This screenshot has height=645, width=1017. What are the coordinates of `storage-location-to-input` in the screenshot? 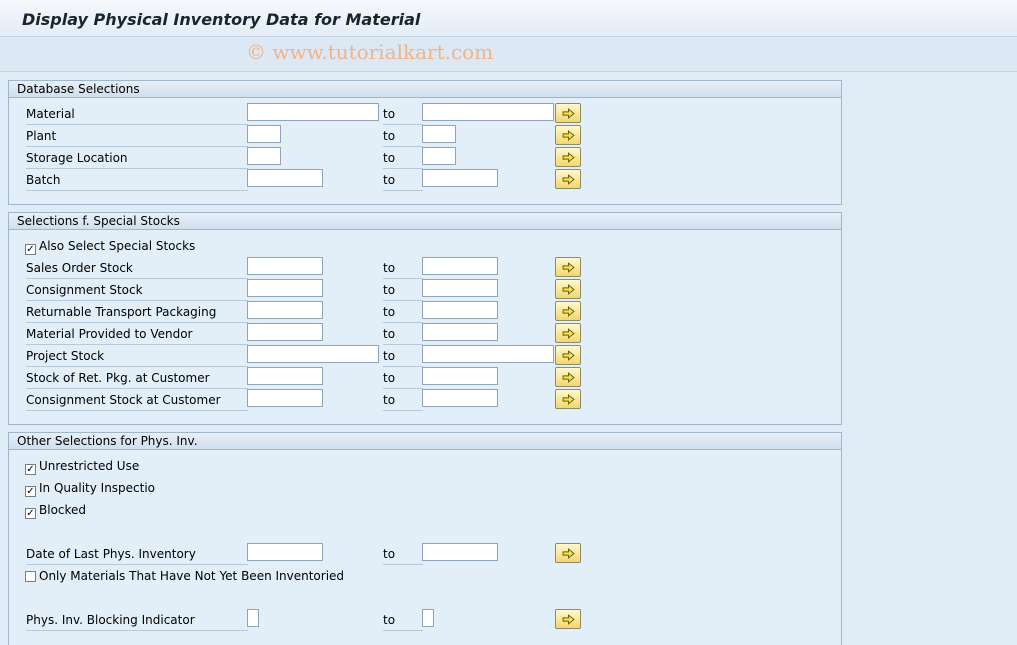 It's located at (439, 156).